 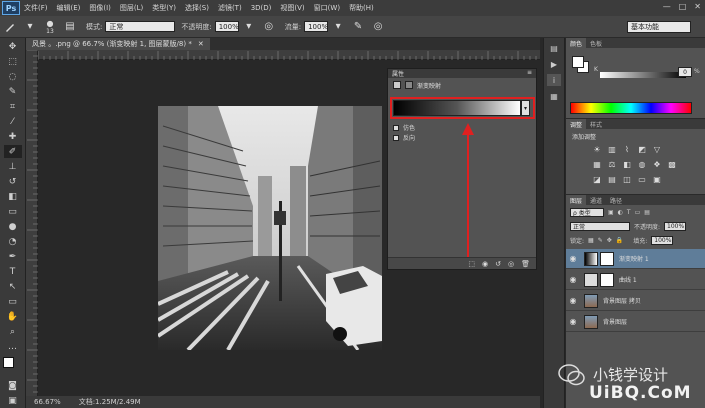 What do you see at coordinates (612, 179) in the screenshot?
I see `posterize-icon: ▤` at bounding box center [612, 179].